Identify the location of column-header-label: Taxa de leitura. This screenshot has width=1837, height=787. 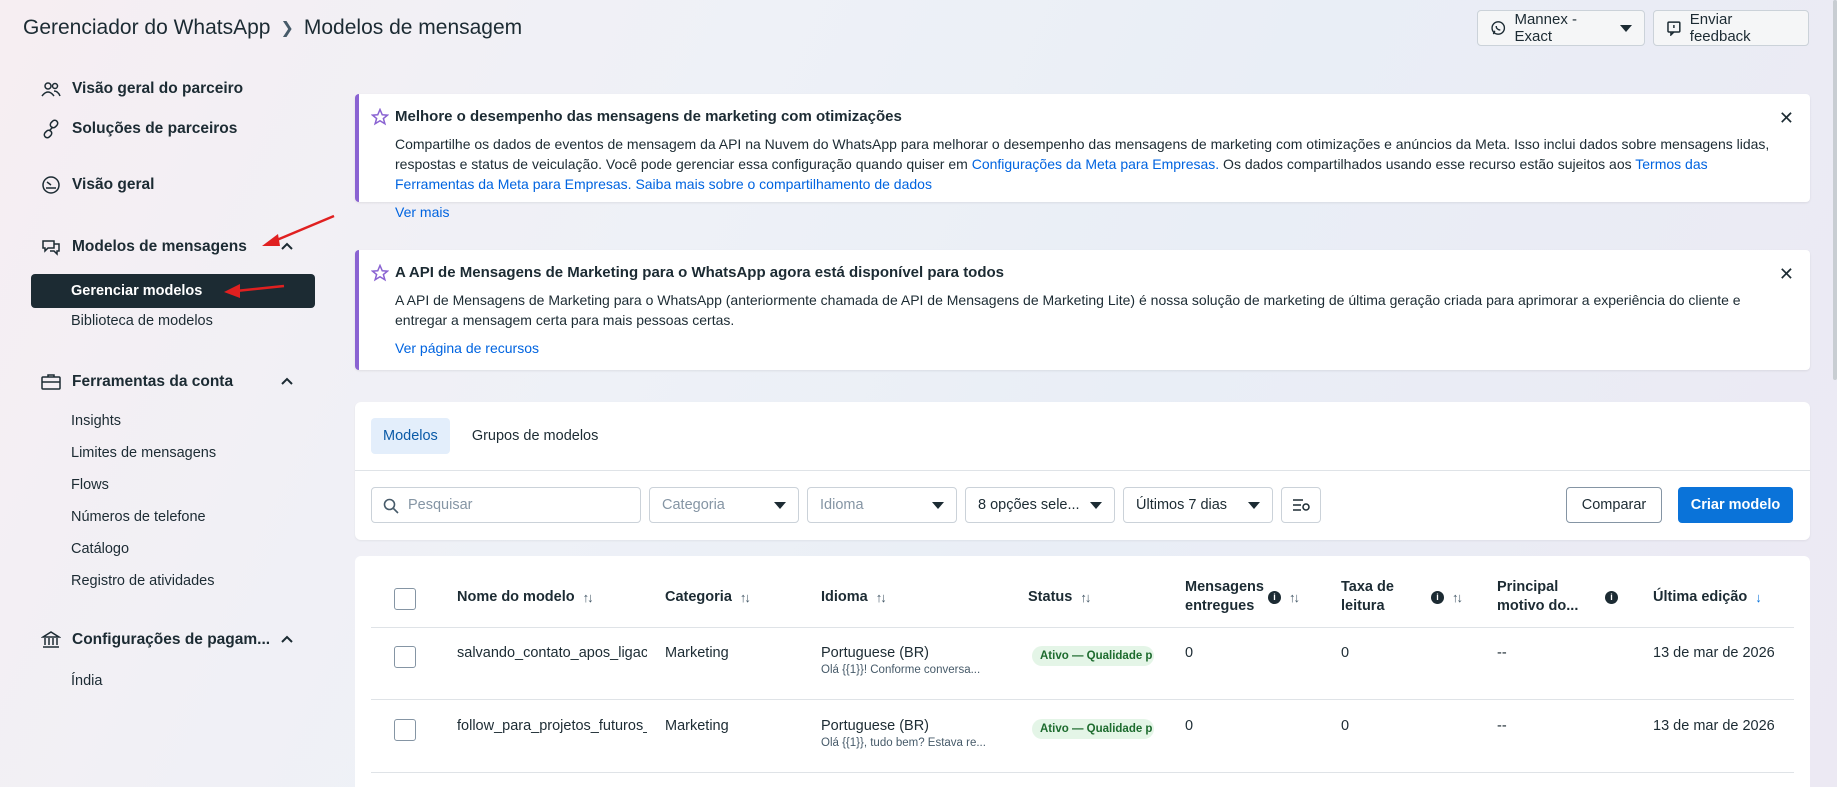
(1367, 596).